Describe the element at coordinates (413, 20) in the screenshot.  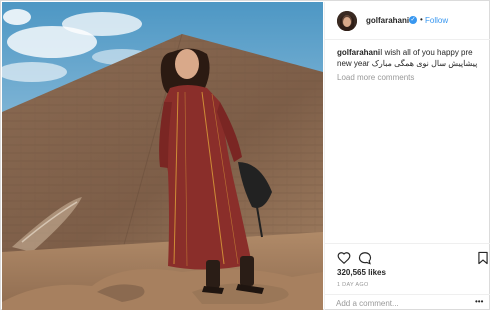
I see `verified-badge-icon: ✓` at that location.